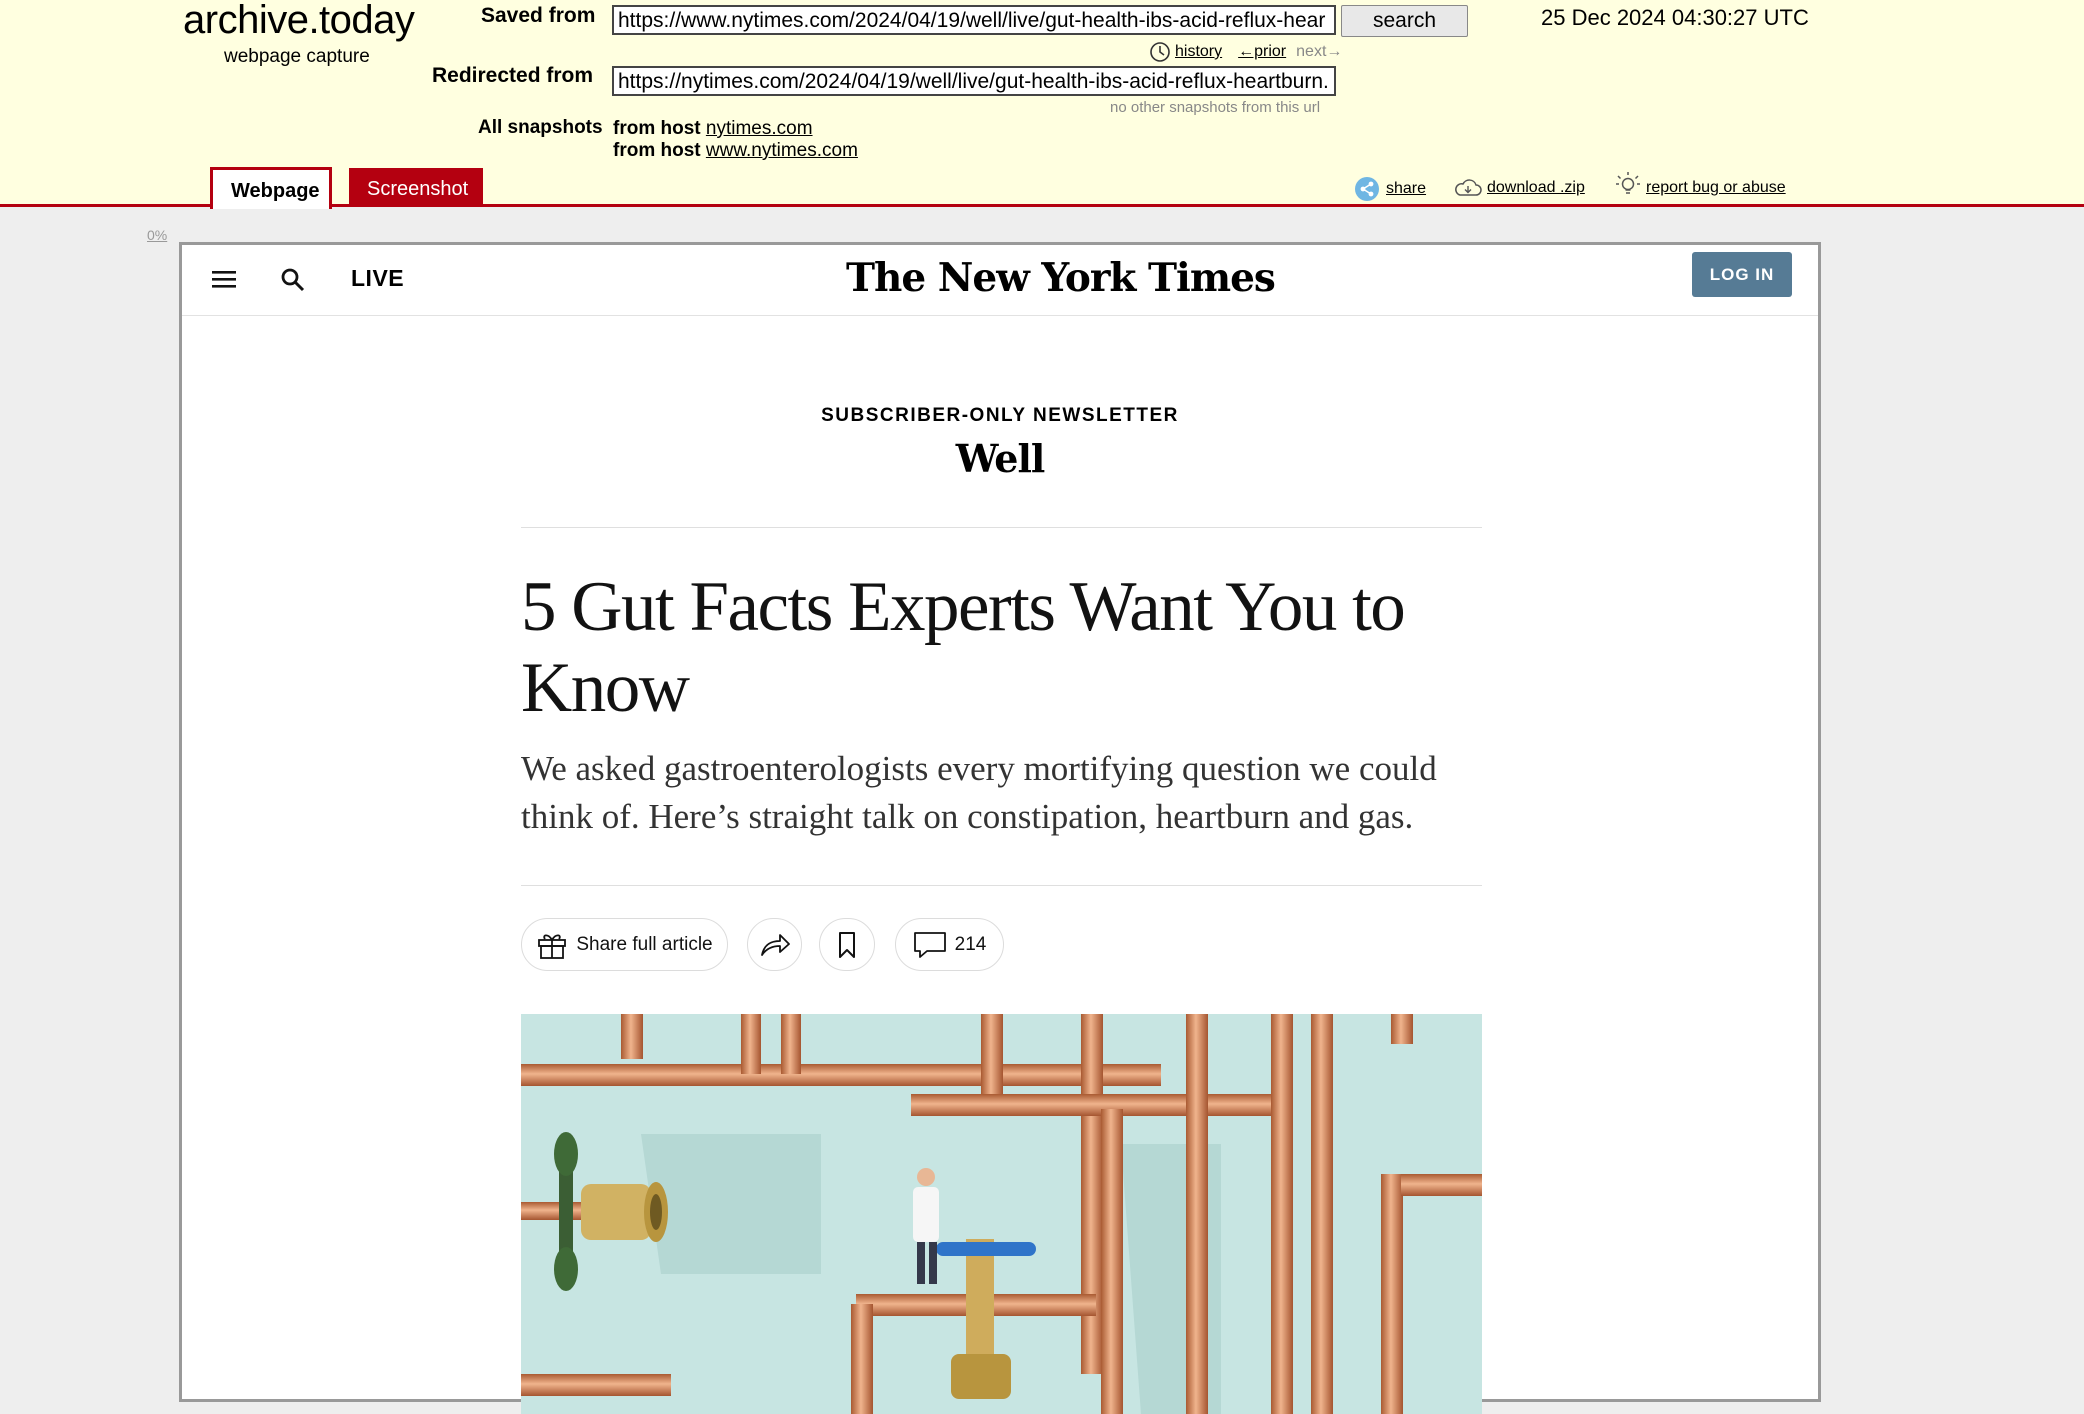  I want to click on save-bookmark-button, so click(847, 944).